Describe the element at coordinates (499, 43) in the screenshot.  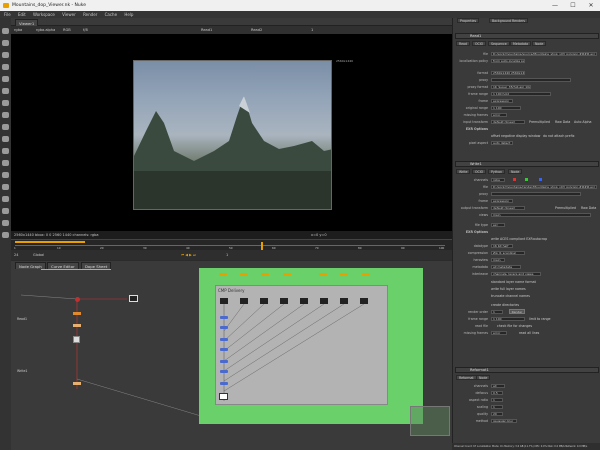
I see `tab-read-sequence: Sequence` at that location.